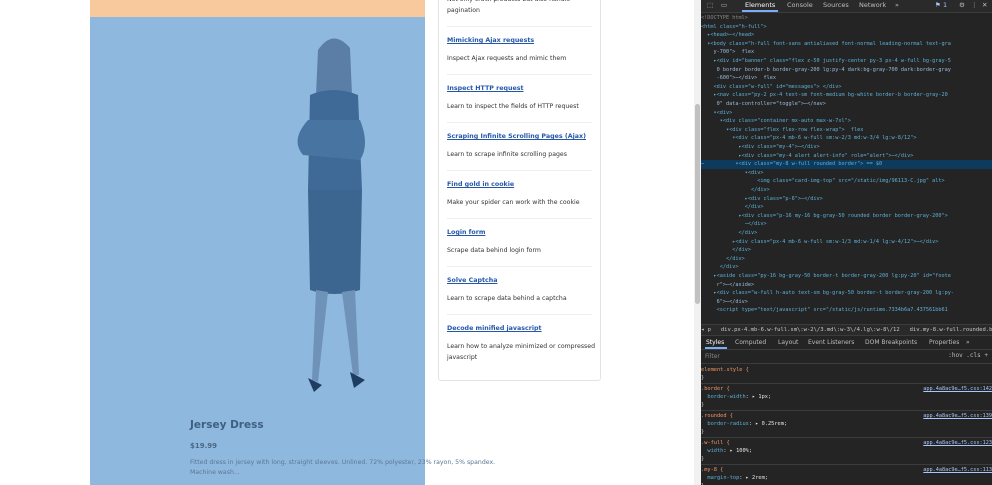 The height and width of the screenshot is (485, 992). I want to click on page-scrollbar-thumb, so click(697, 204).